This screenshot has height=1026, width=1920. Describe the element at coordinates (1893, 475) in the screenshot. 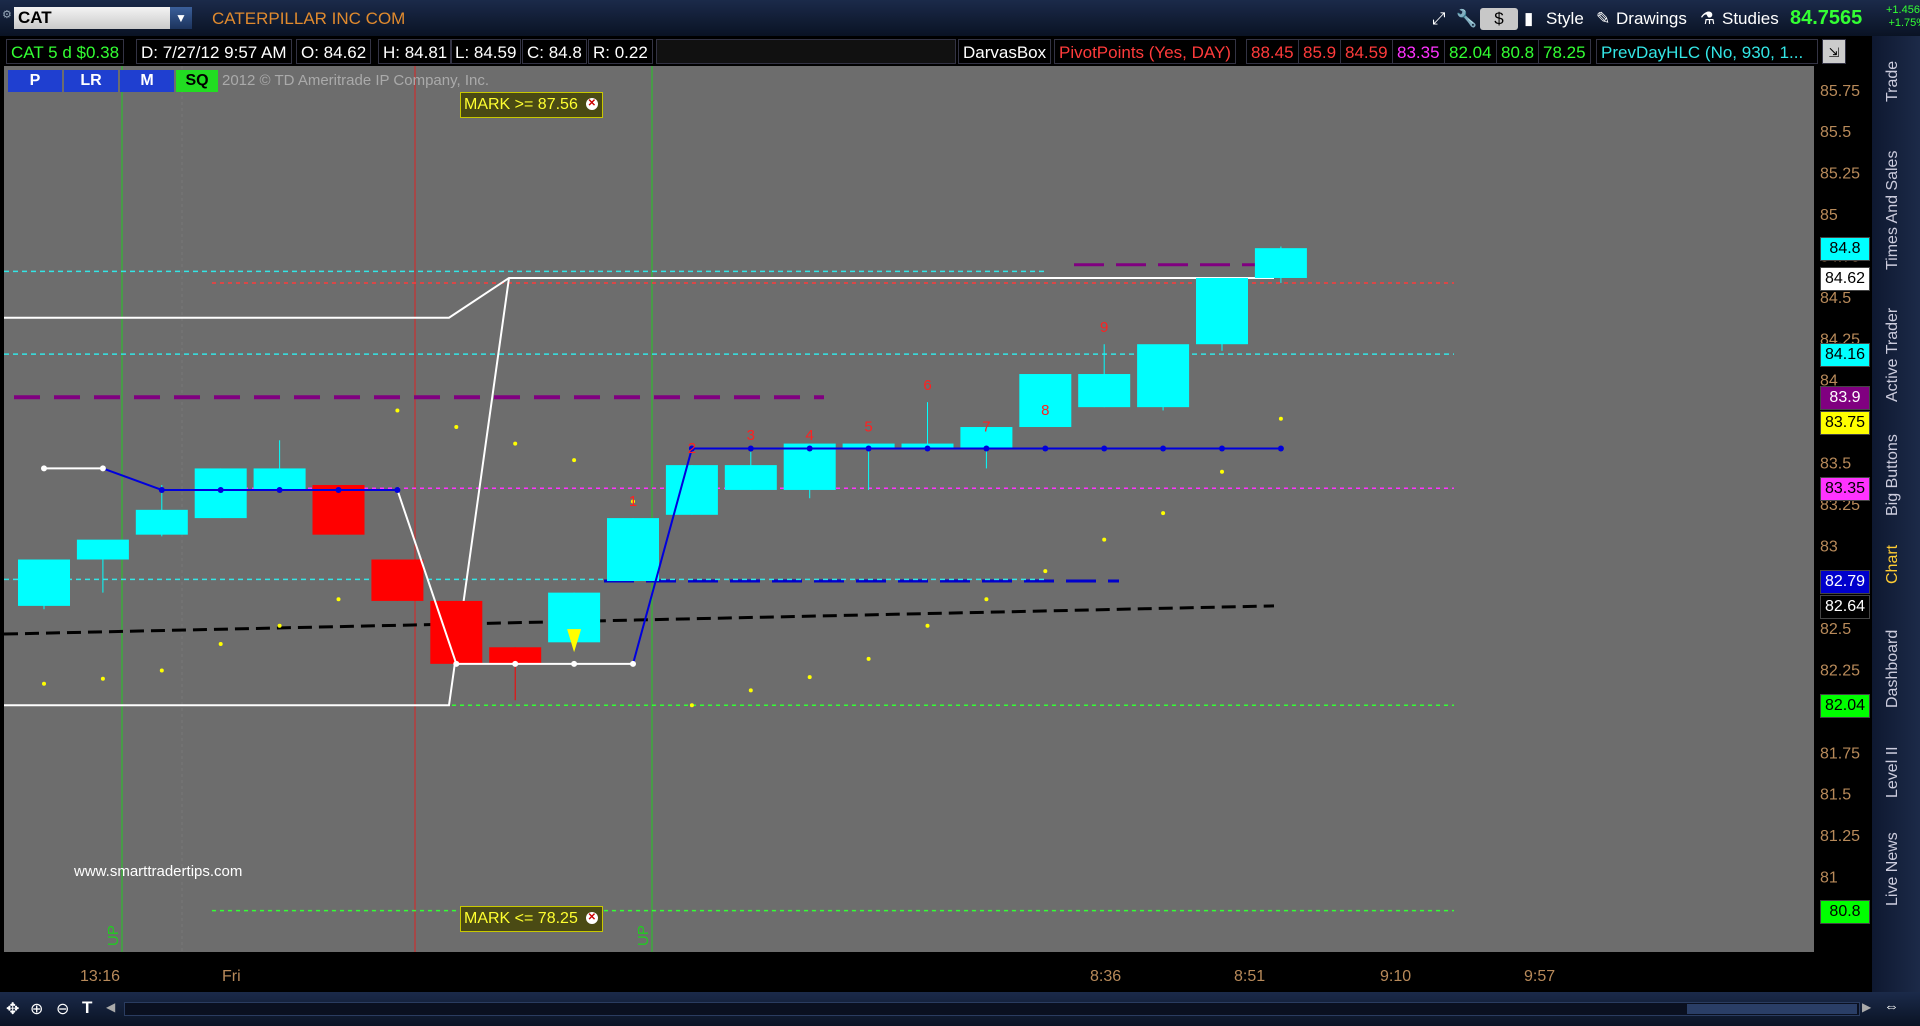

I see `tab-big-buttons: Big Buttons` at that location.